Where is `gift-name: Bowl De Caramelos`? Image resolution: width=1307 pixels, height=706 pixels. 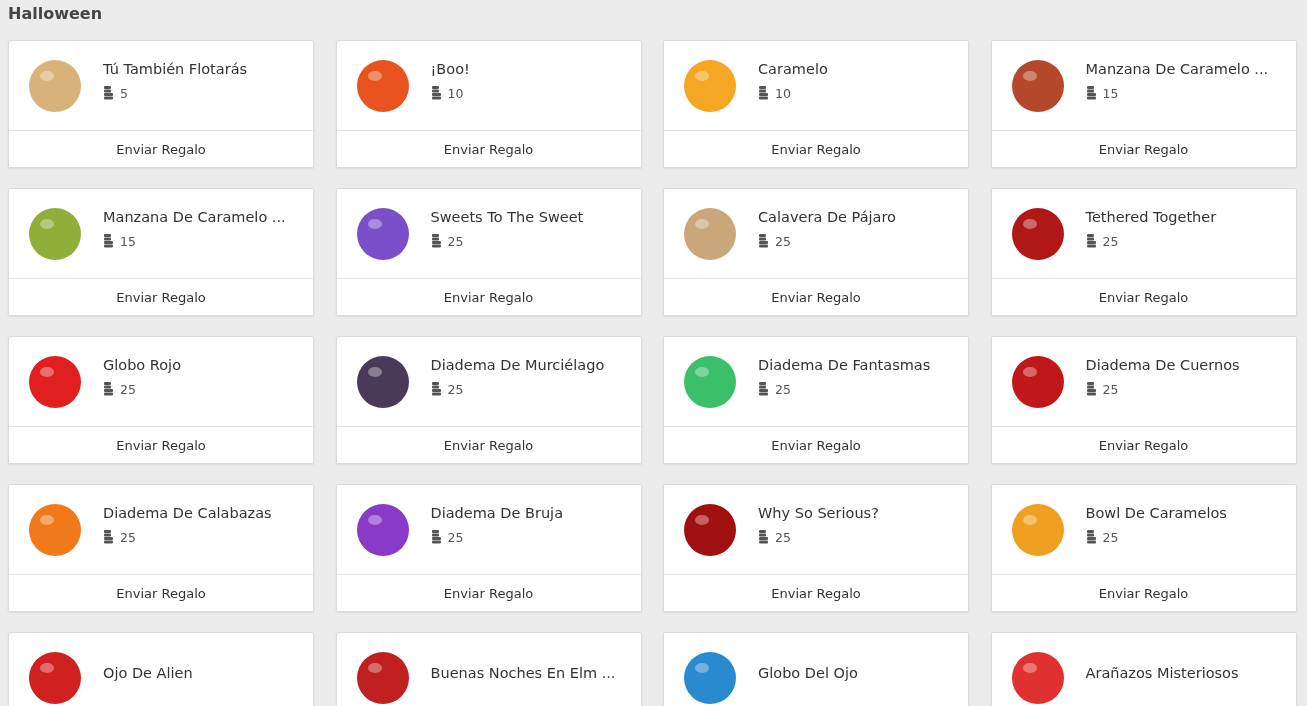 gift-name: Bowl De Caramelos is located at coordinates (1156, 512).